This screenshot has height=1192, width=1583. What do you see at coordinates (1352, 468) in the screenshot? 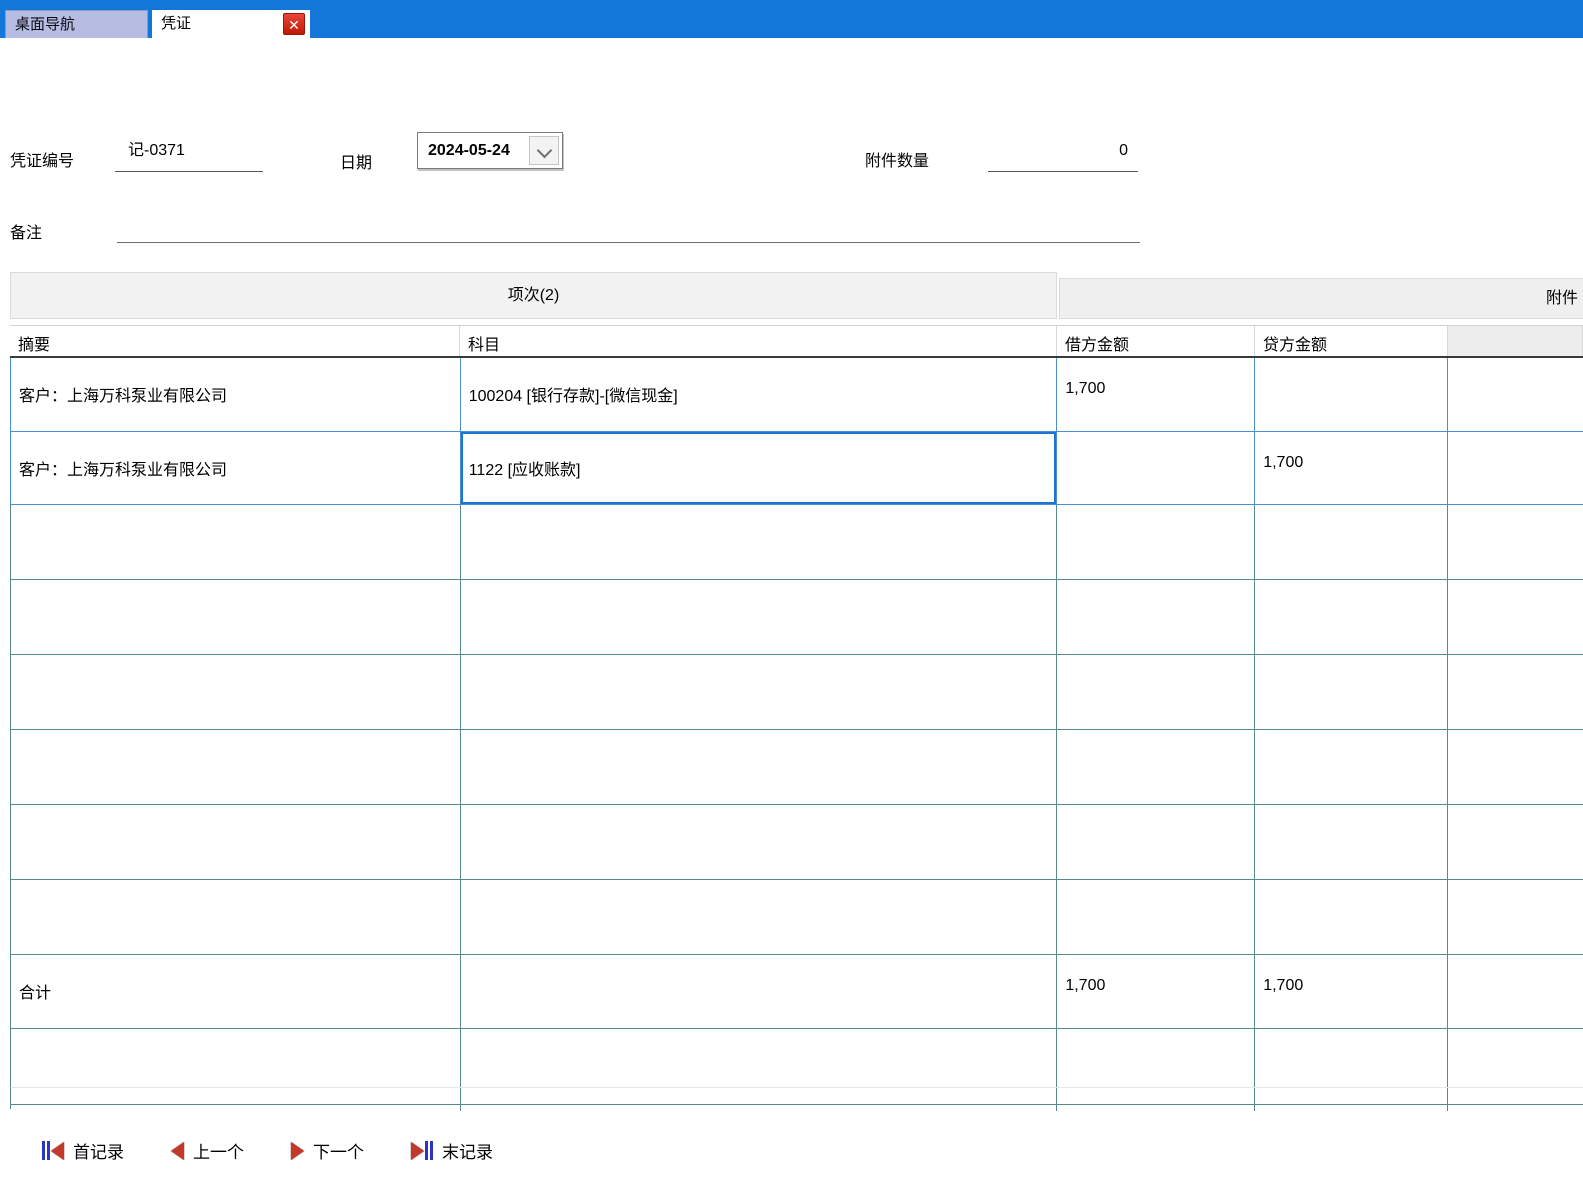
I see `cell-credit: 1,700` at bounding box center [1352, 468].